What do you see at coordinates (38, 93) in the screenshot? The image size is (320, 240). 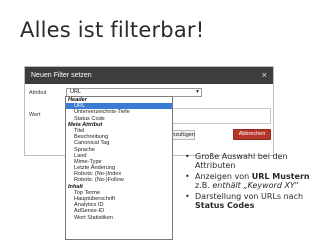 I see `attribute-label: Attribut` at bounding box center [38, 93].